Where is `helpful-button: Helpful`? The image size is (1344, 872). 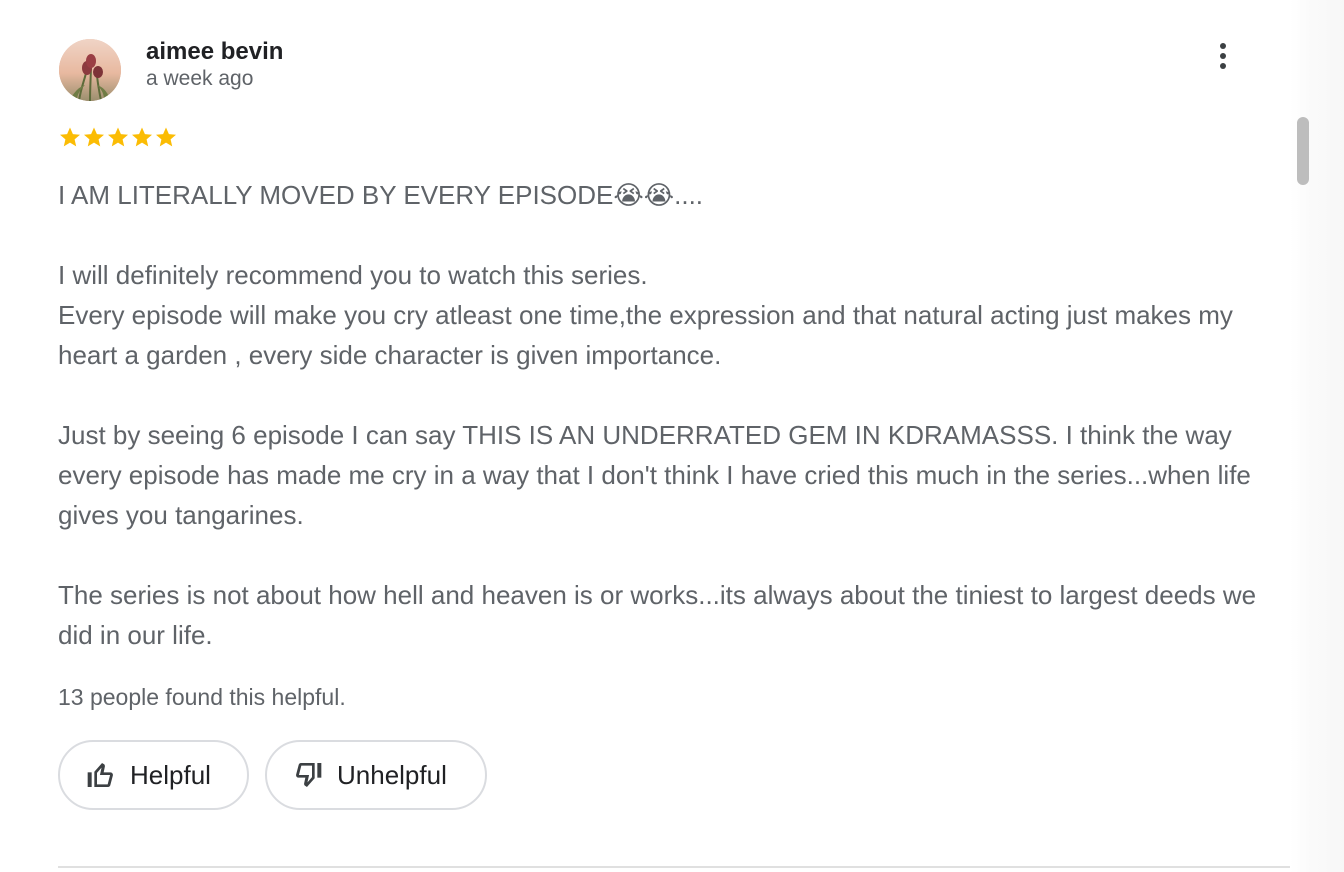
helpful-button: Helpful is located at coordinates (153, 775).